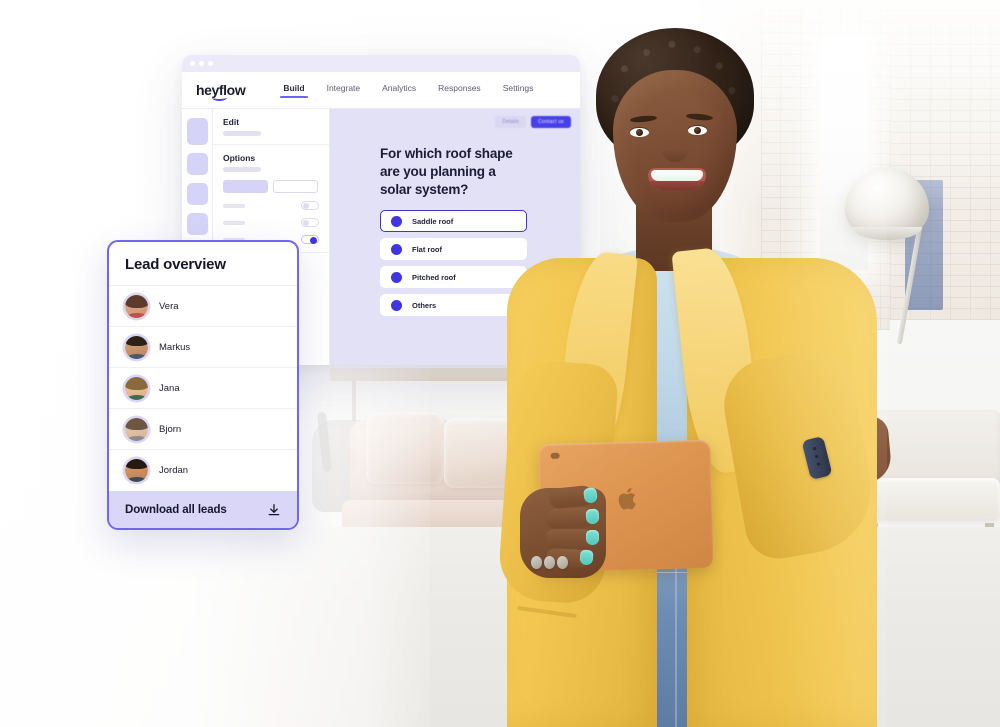 The height and width of the screenshot is (727, 1000). I want to click on download-all-leads-button: Download all leads, so click(203, 509).